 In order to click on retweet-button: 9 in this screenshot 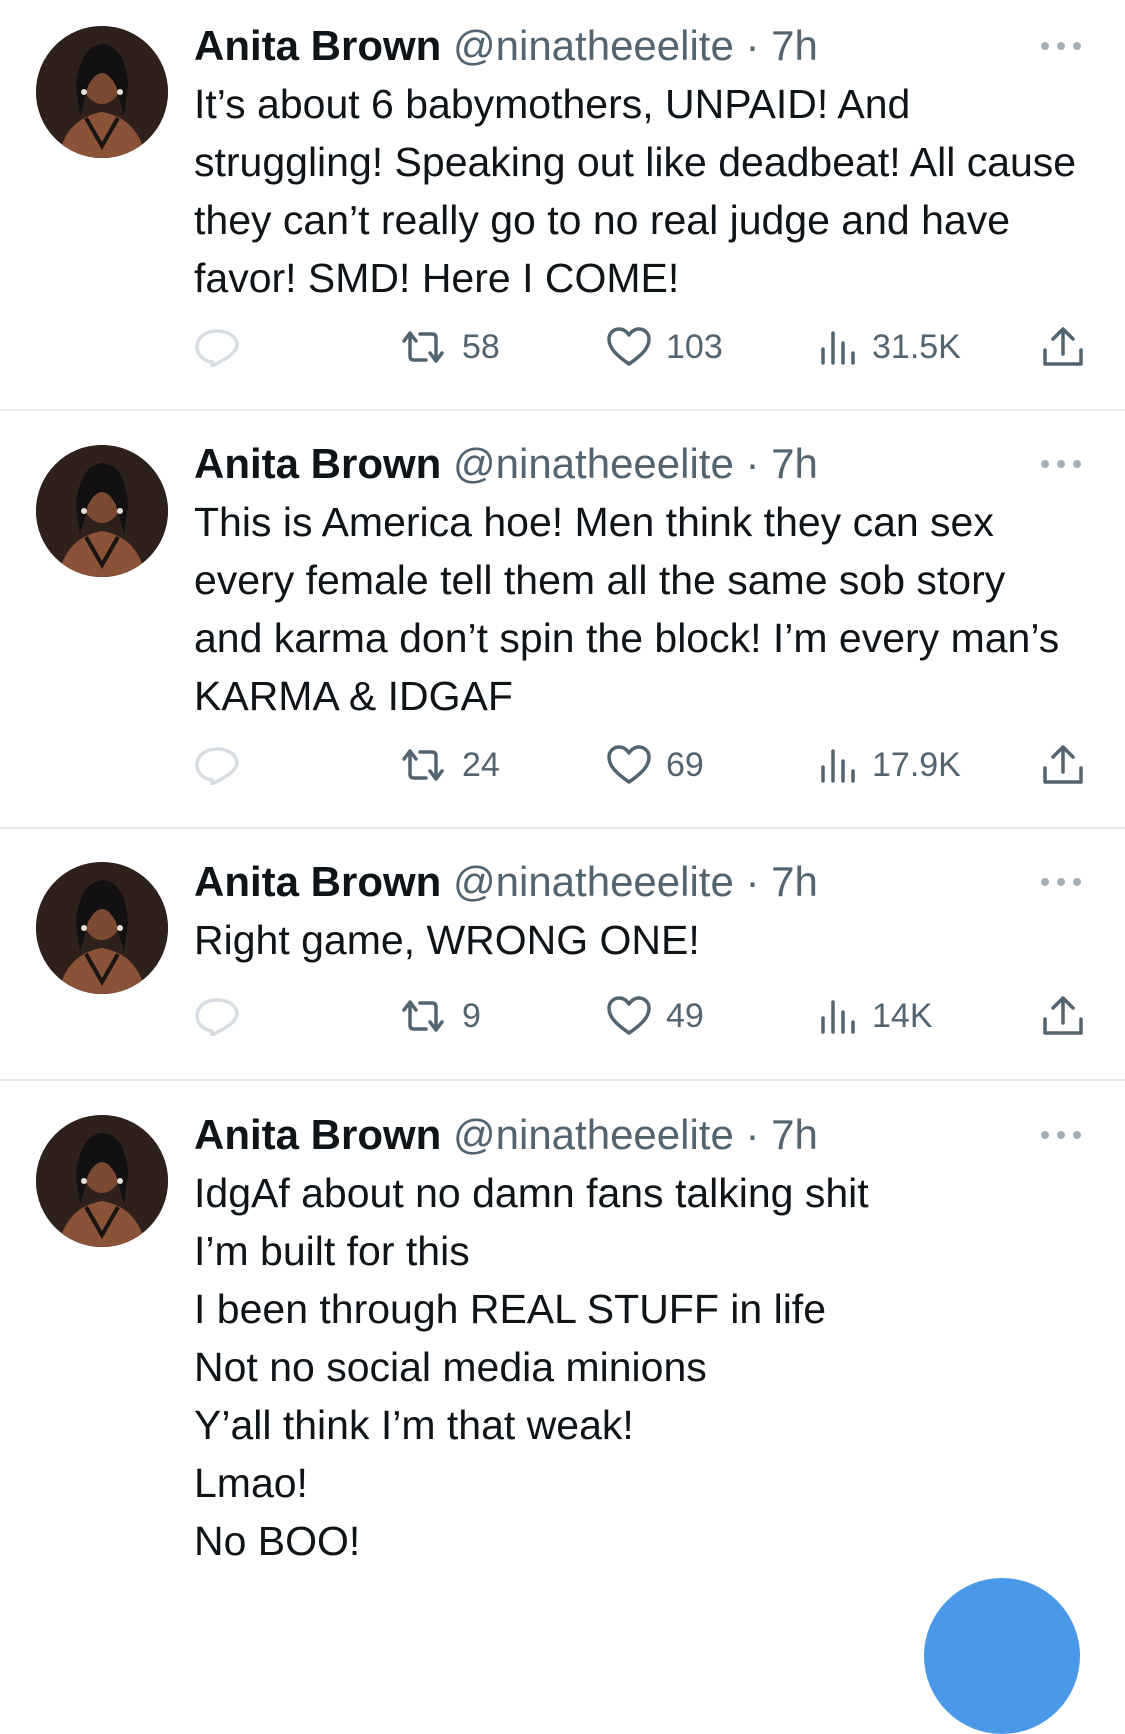, I will do `click(439, 1016)`.